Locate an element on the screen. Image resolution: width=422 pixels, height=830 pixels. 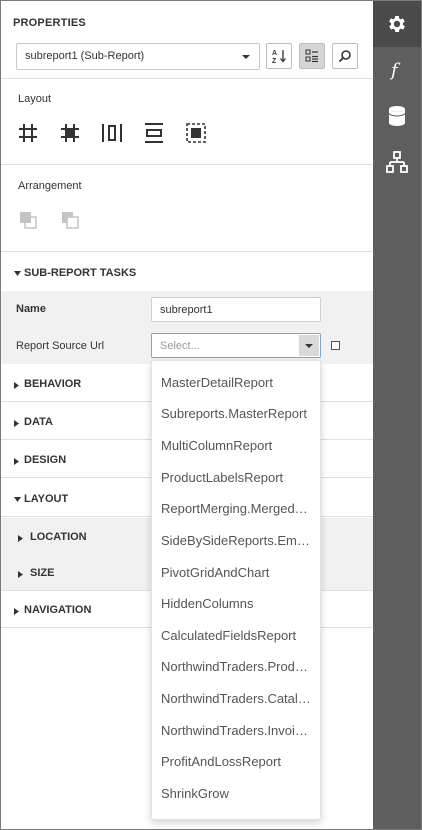
name-input: subreport1 is located at coordinates (236, 309).